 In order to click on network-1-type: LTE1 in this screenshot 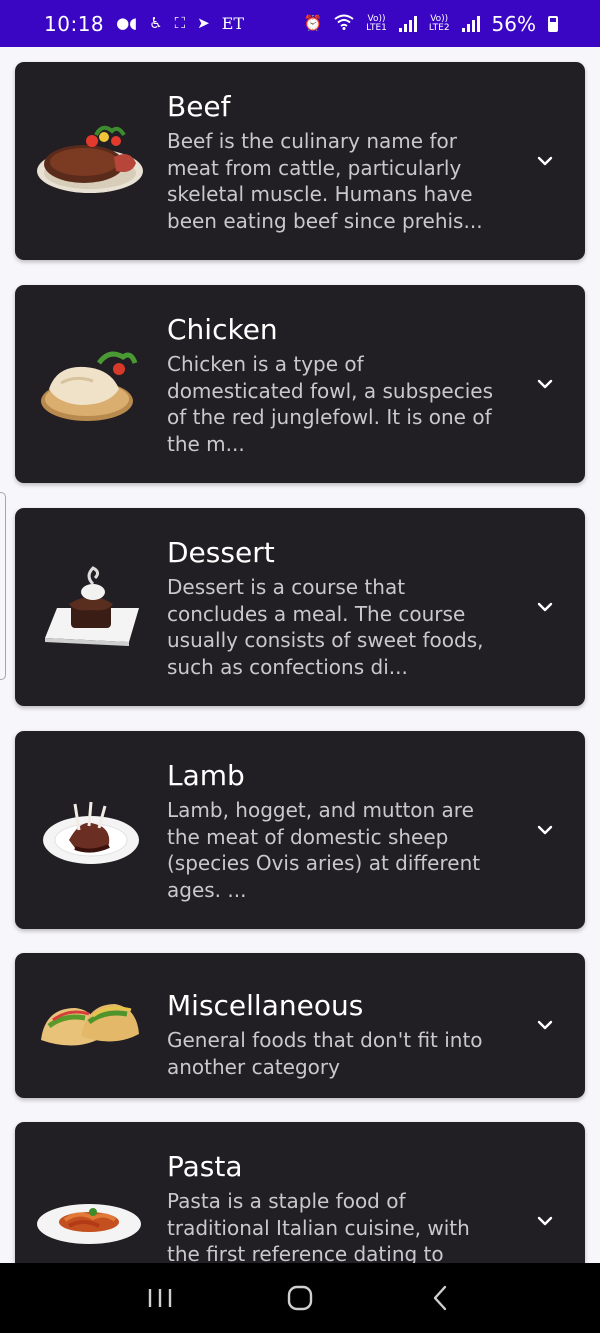, I will do `click(376, 27)`.